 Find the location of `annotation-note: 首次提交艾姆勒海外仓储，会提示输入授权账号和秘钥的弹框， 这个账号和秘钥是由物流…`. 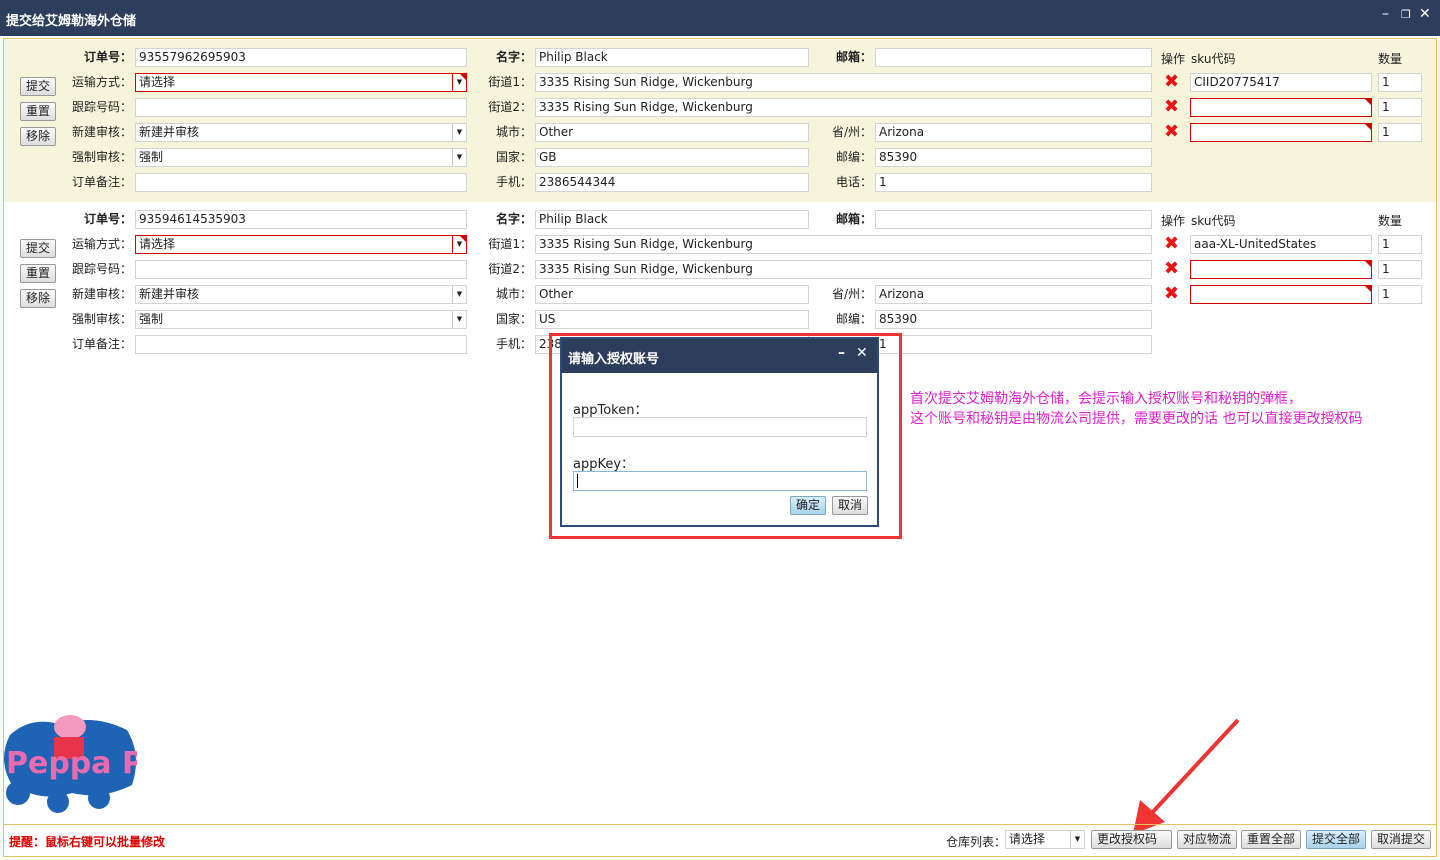

annotation-note: 首次提交艾姆勒海外仓储，会提示输入授权账号和秘钥的弹框， 这个账号和秘钥是由物流… is located at coordinates (1136, 409).